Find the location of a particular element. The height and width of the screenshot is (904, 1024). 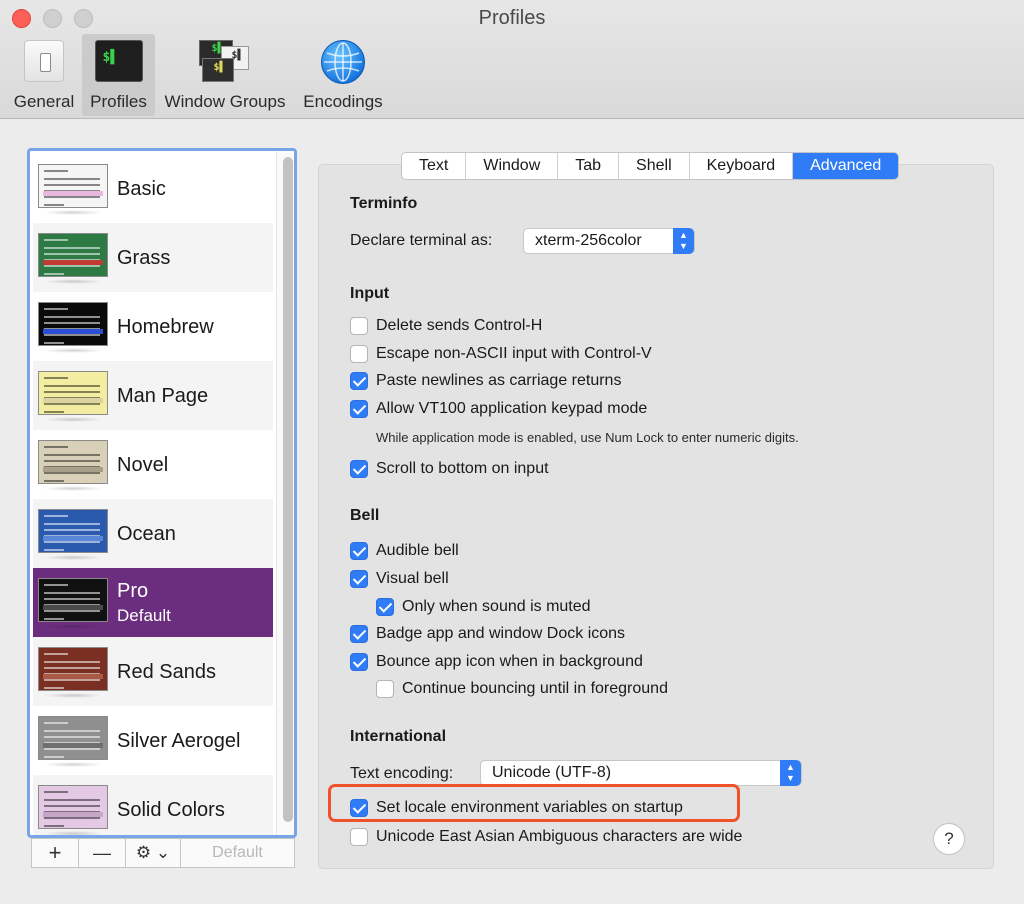

profile-row-solid-colors: Solid Colors is located at coordinates (153, 805).